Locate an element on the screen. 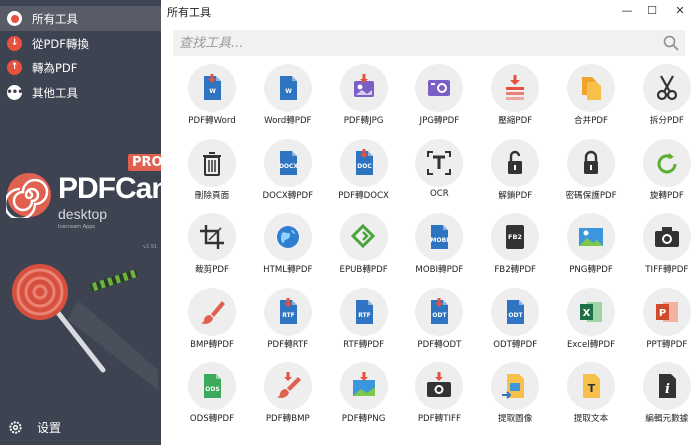 The height and width of the screenshot is (445, 698). tool-tile: i 編輯元數據 is located at coordinates (664, 398).